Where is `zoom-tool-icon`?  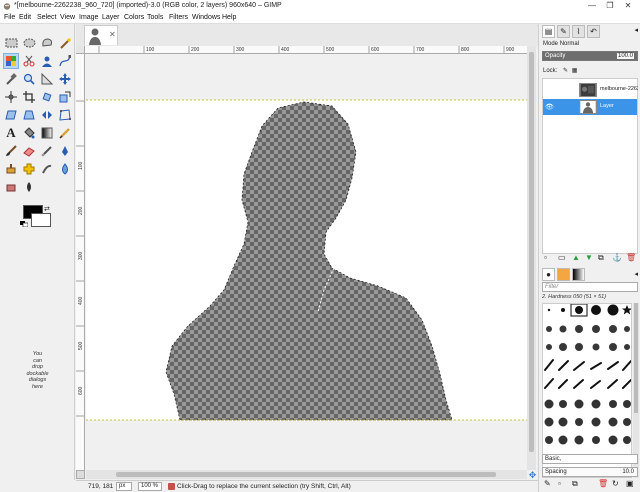 zoom-tool-icon is located at coordinates (29, 79).